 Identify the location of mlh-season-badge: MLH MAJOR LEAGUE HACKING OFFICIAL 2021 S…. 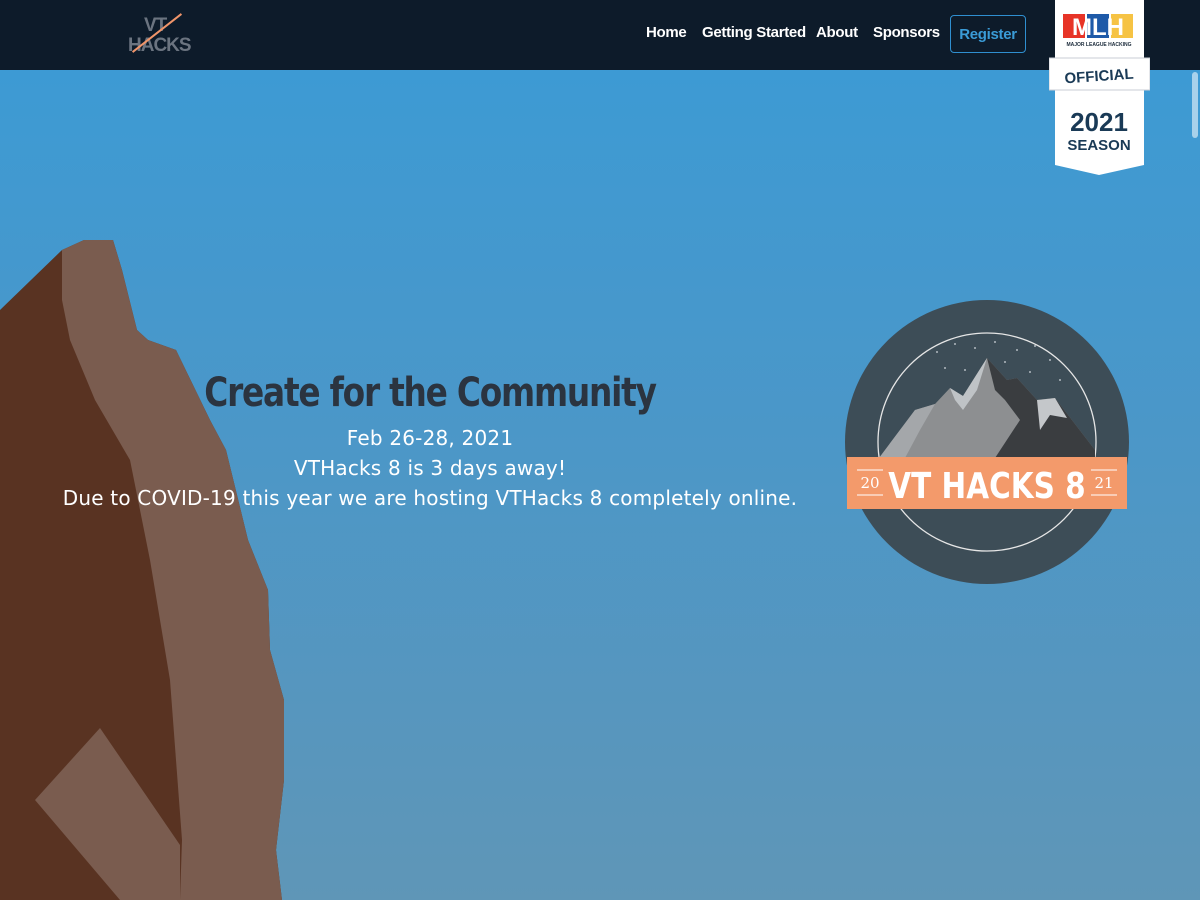
(1099, 89).